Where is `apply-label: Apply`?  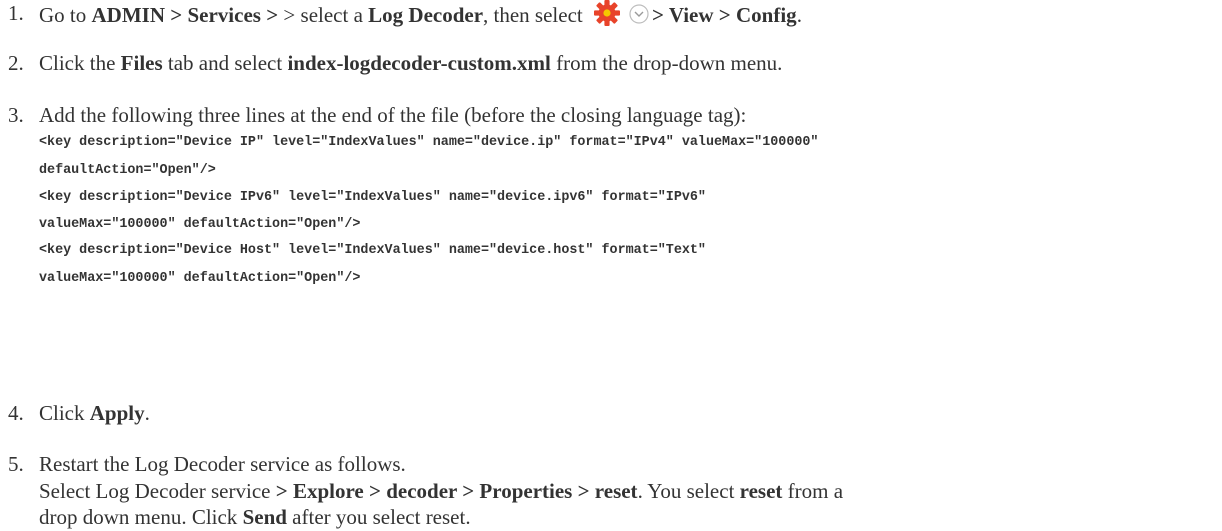 apply-label: Apply is located at coordinates (117, 413).